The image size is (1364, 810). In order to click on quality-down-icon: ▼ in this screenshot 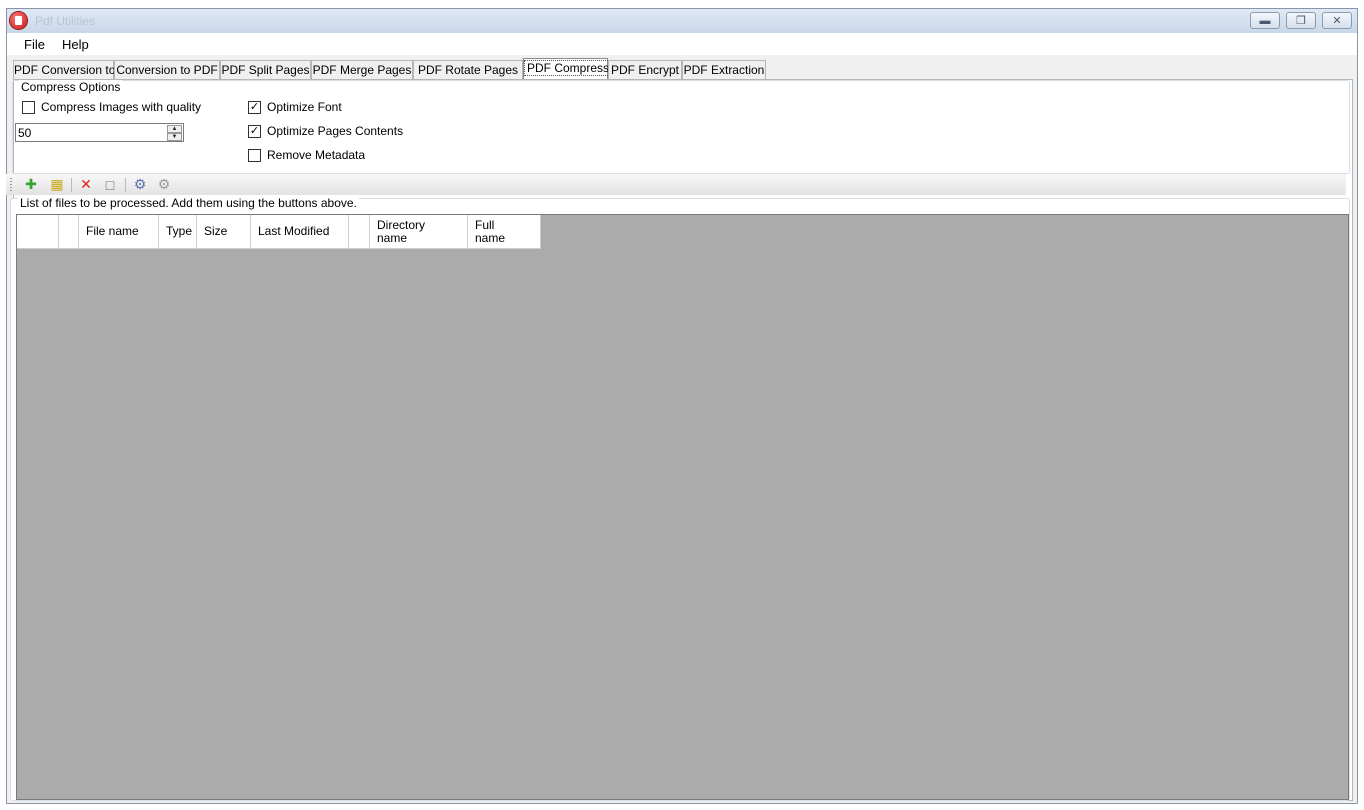, I will do `click(174, 137)`.